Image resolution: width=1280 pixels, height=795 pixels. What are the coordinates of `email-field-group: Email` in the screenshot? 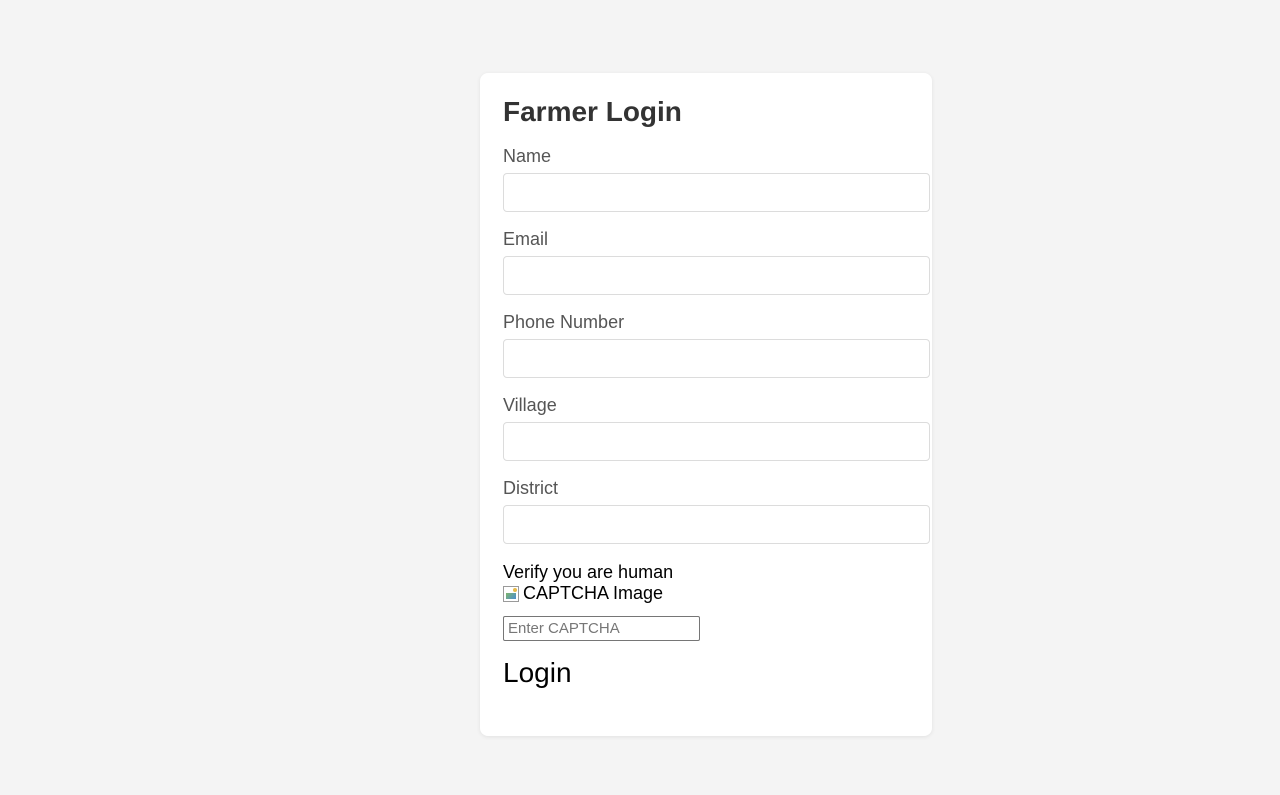 It's located at (717, 261).